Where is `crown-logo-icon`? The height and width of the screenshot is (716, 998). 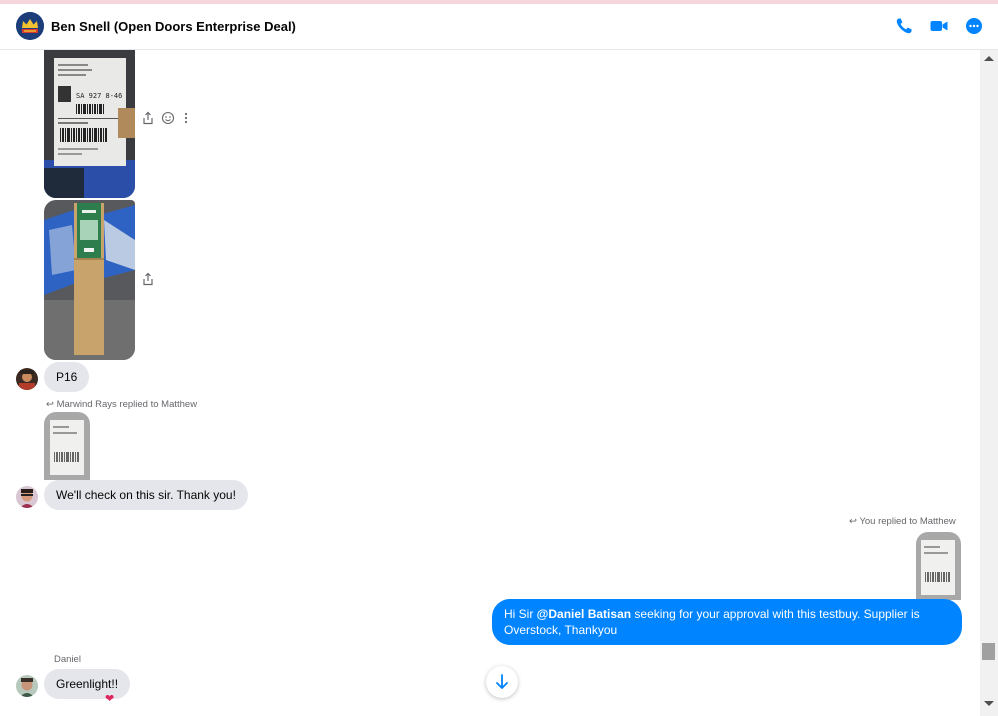
crown-logo-icon is located at coordinates (30, 26).